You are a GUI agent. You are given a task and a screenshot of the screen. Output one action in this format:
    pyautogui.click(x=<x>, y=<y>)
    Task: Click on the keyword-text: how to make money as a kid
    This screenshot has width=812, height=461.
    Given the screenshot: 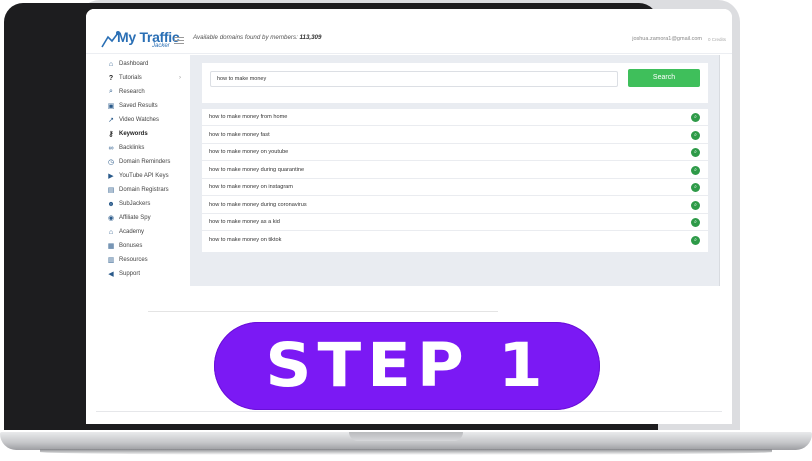 What is the action you would take?
    pyautogui.click(x=244, y=222)
    